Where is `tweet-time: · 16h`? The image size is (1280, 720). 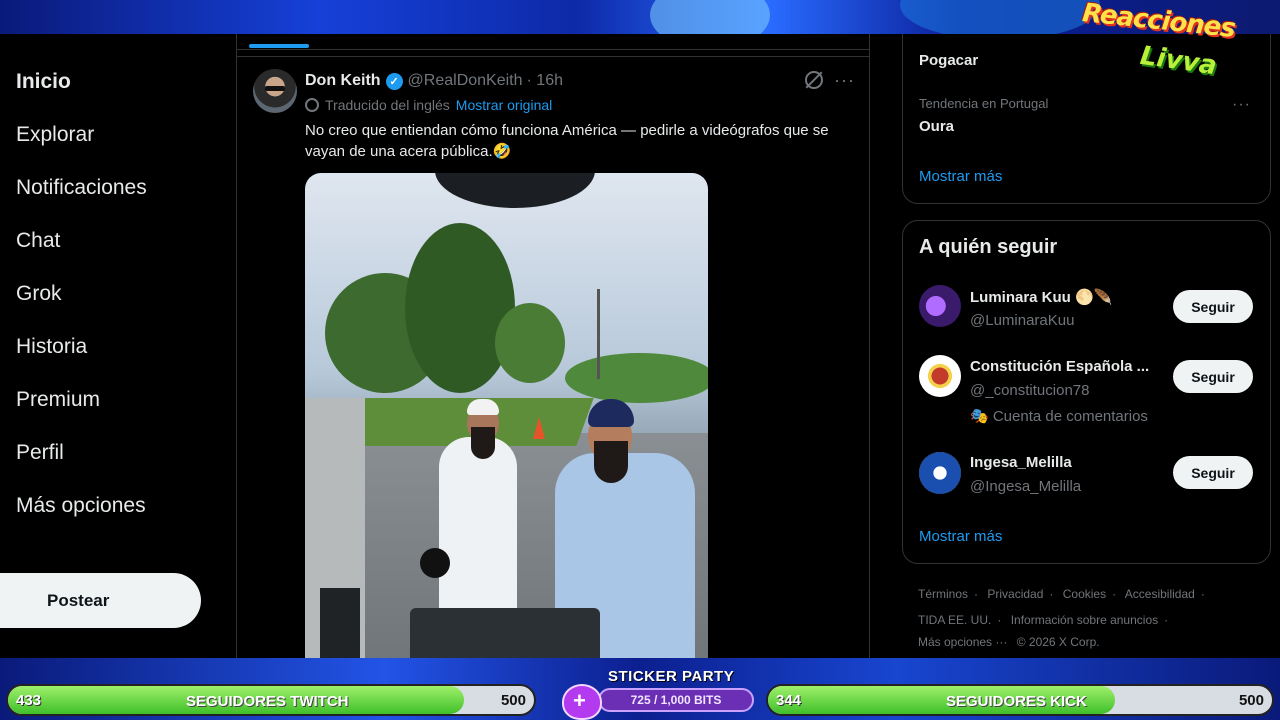
tweet-time: · 16h is located at coordinates (545, 81).